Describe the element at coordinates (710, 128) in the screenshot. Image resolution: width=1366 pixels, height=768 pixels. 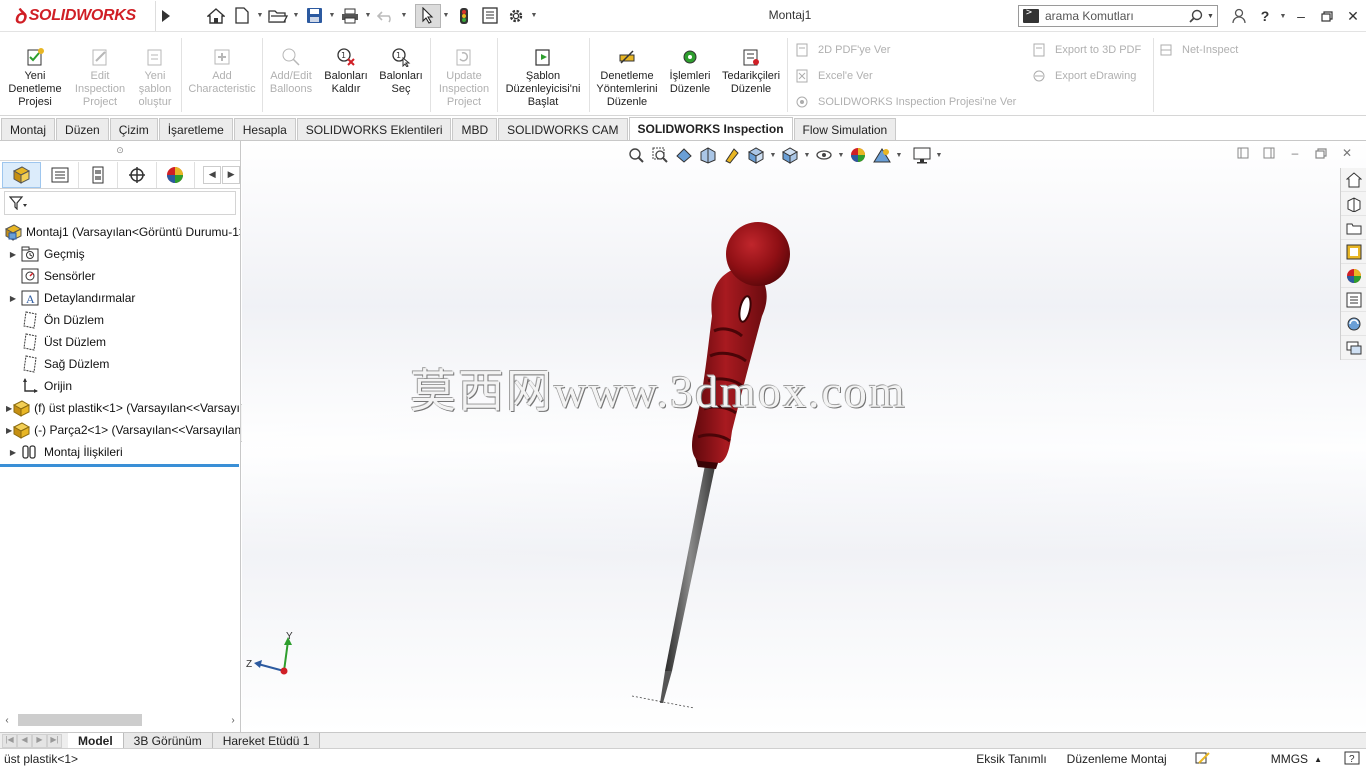
I see `tab-inspection: SOLIDWORKS Inspection` at that location.